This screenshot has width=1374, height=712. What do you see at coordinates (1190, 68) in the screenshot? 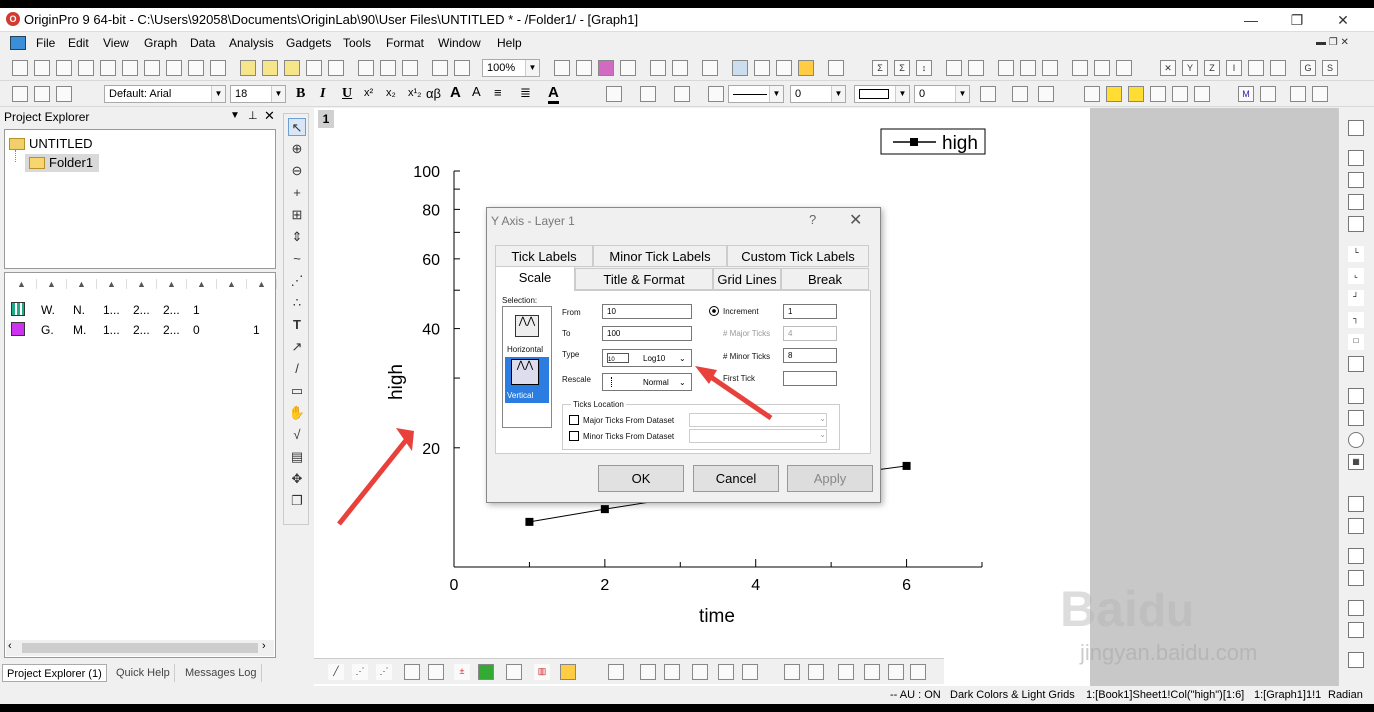
I see `set-y-icon: Y` at bounding box center [1190, 68].